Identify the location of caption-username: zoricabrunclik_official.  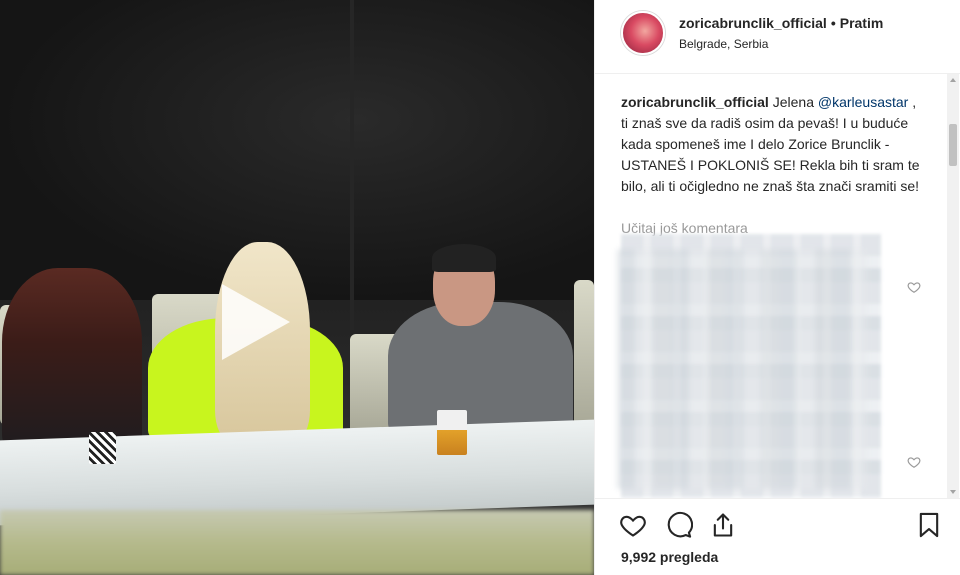
(695, 102).